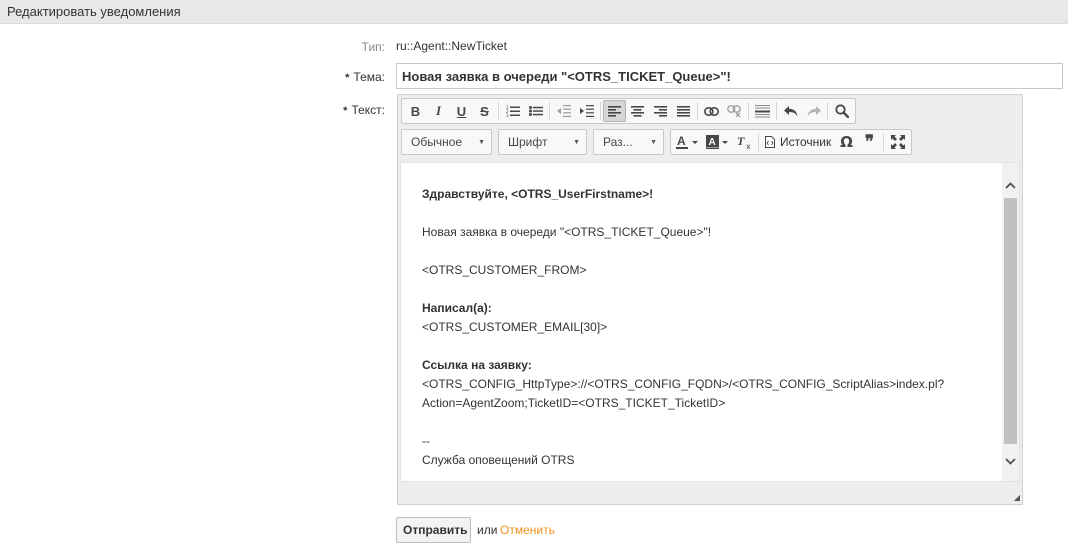 The image size is (1068, 548). I want to click on strikethrough-icon: S, so click(484, 111).